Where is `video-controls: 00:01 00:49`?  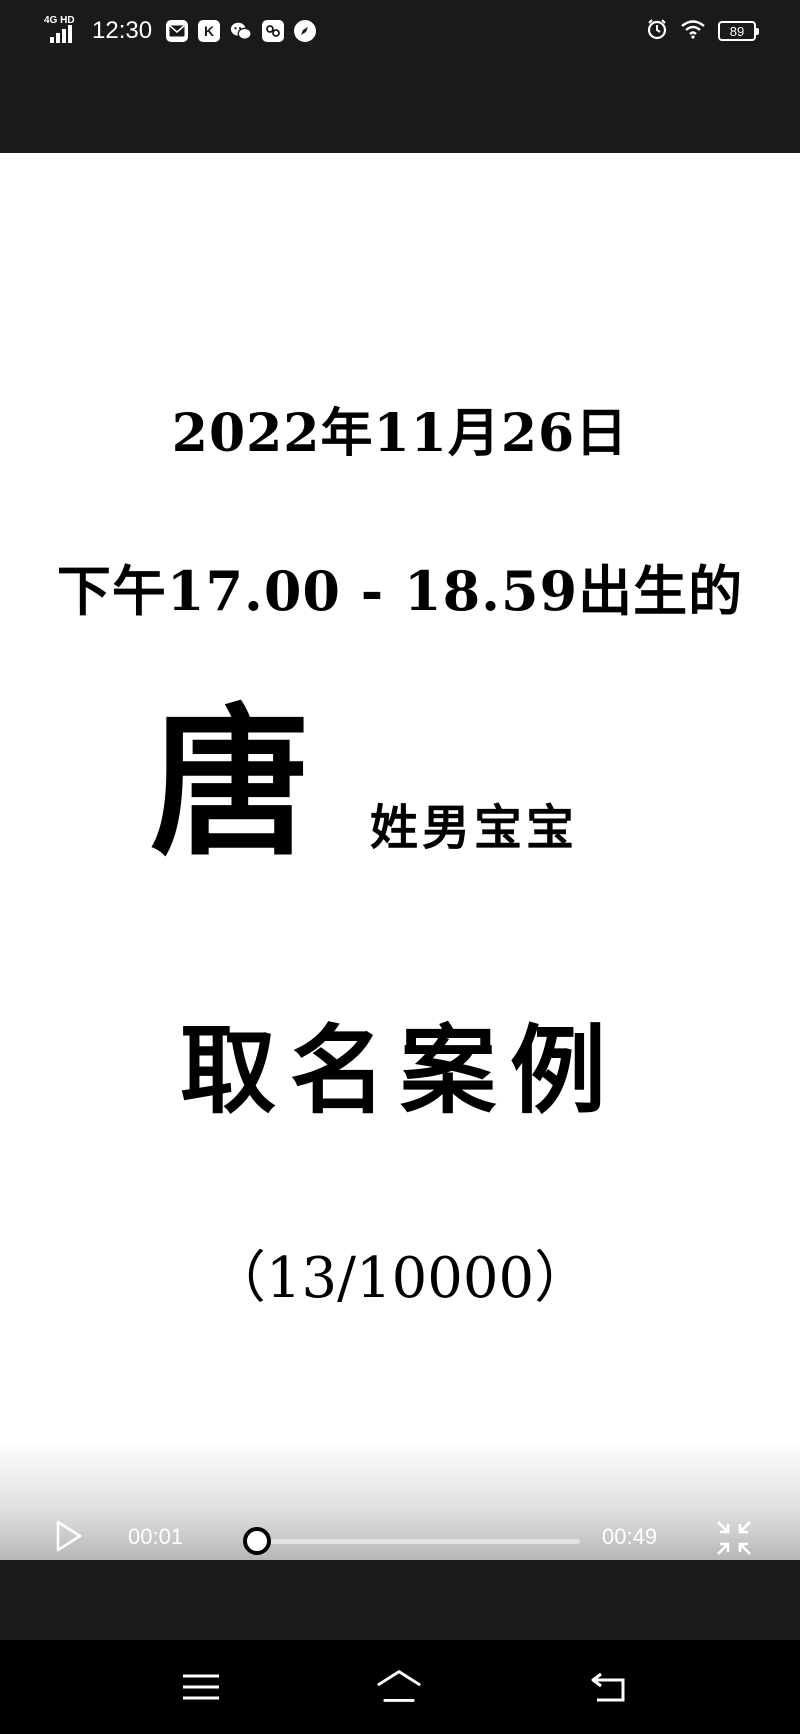
video-controls: 00:01 00:49 is located at coordinates (400, 1538).